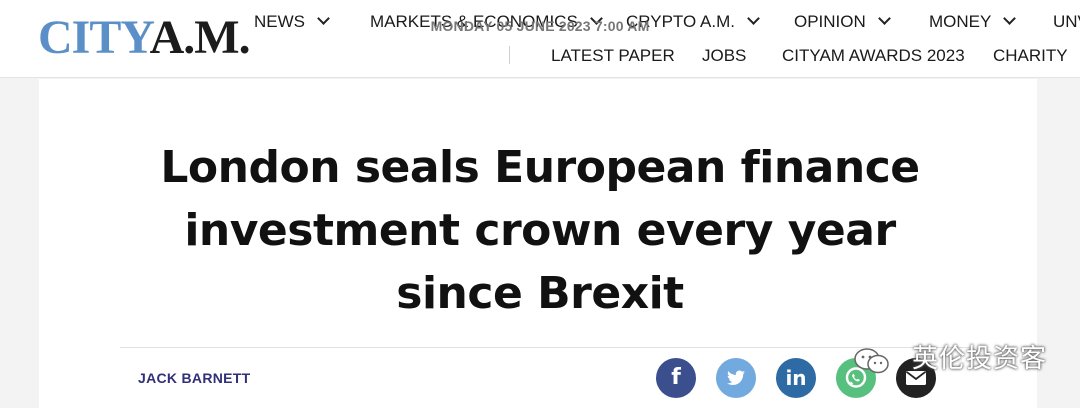 This screenshot has width=1080, height=408. I want to click on facebook-icon: f, so click(676, 377).